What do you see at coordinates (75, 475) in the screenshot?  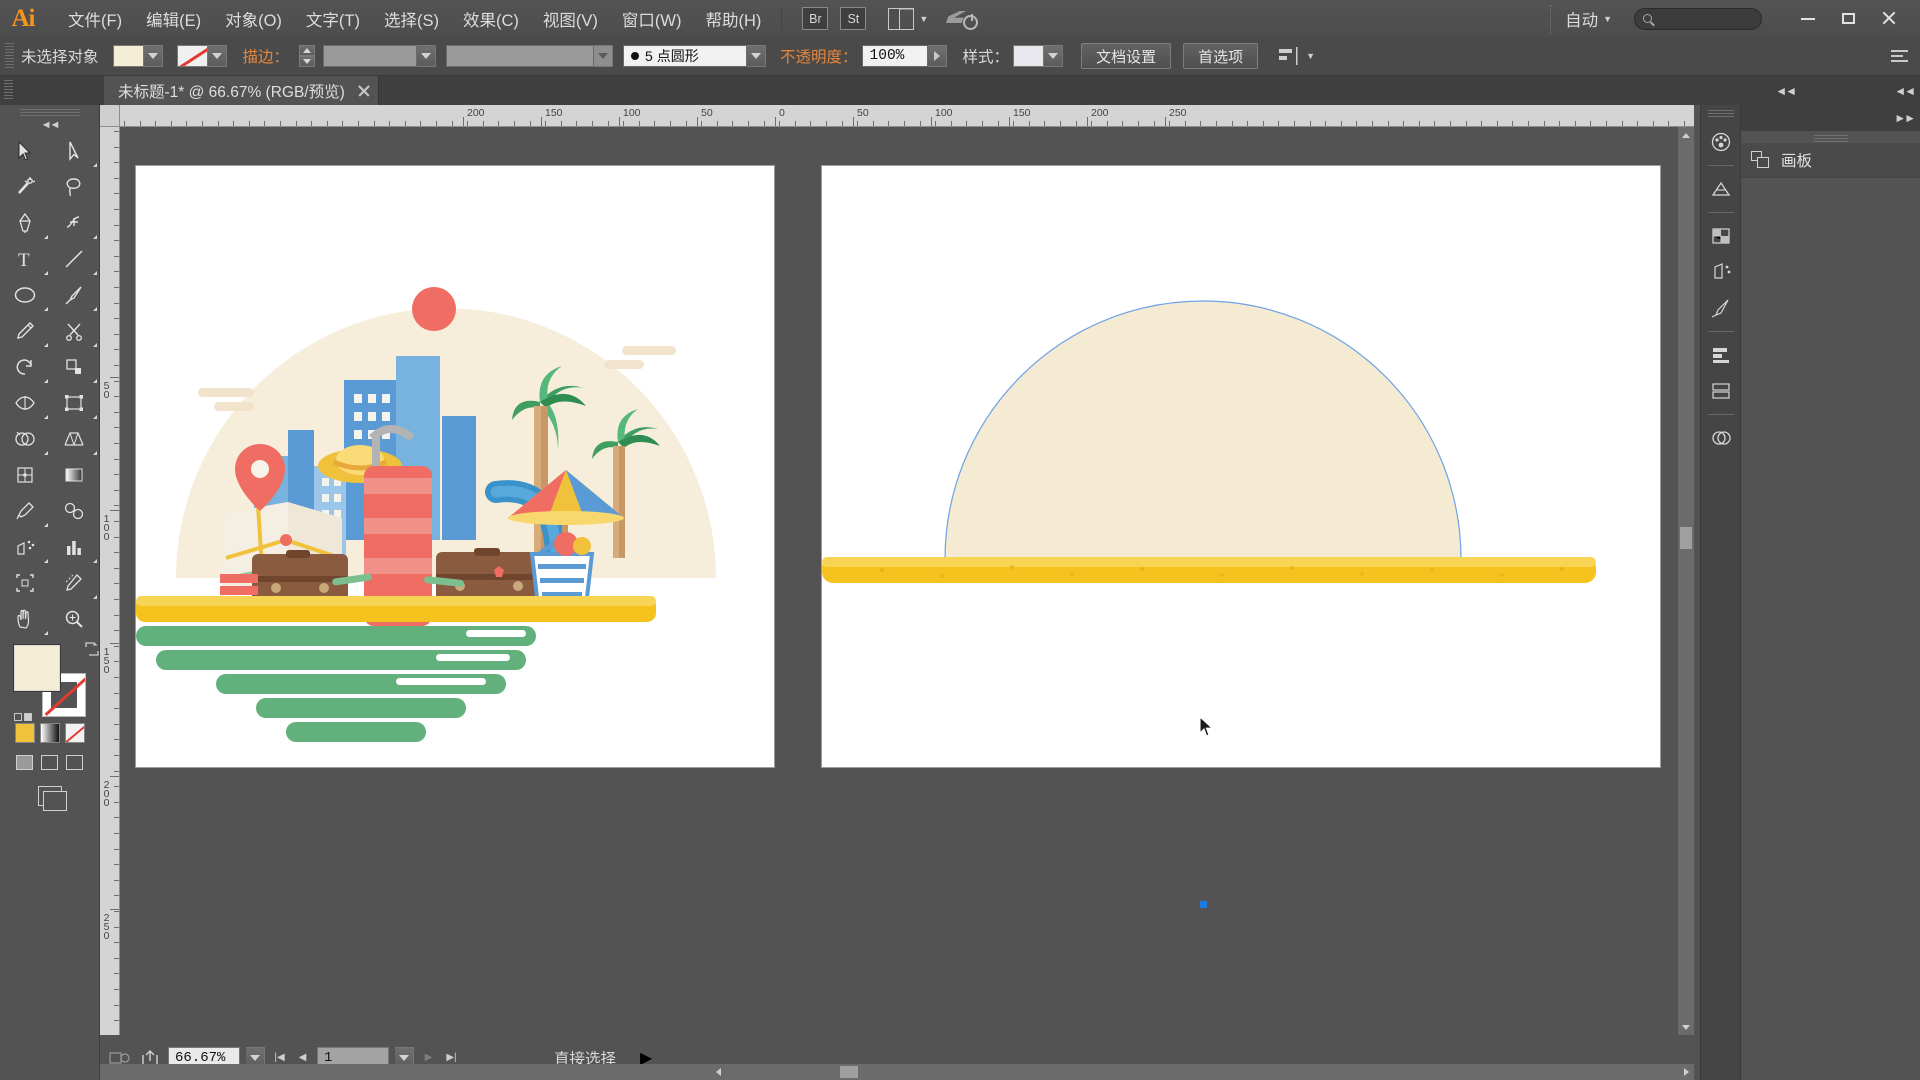 I see `gradient-tool` at bounding box center [75, 475].